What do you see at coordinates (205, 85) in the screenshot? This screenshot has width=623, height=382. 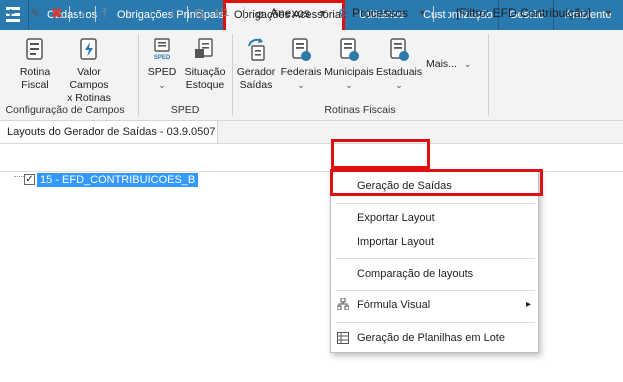 I see `situacao-label-2: Estoque` at bounding box center [205, 85].